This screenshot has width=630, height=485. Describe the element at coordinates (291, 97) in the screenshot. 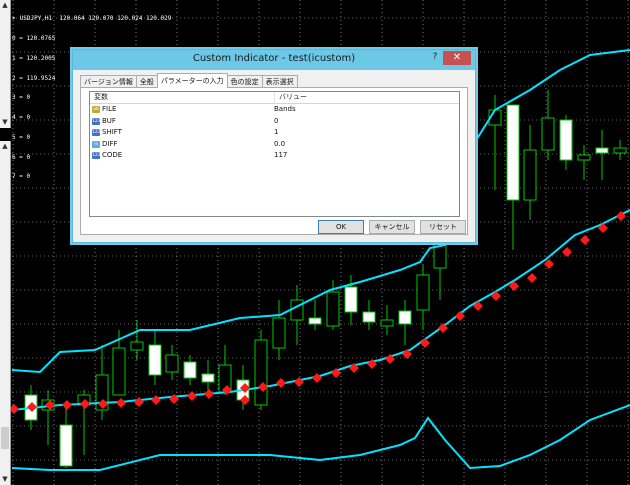

I see `column-header-value: バリュー` at that location.